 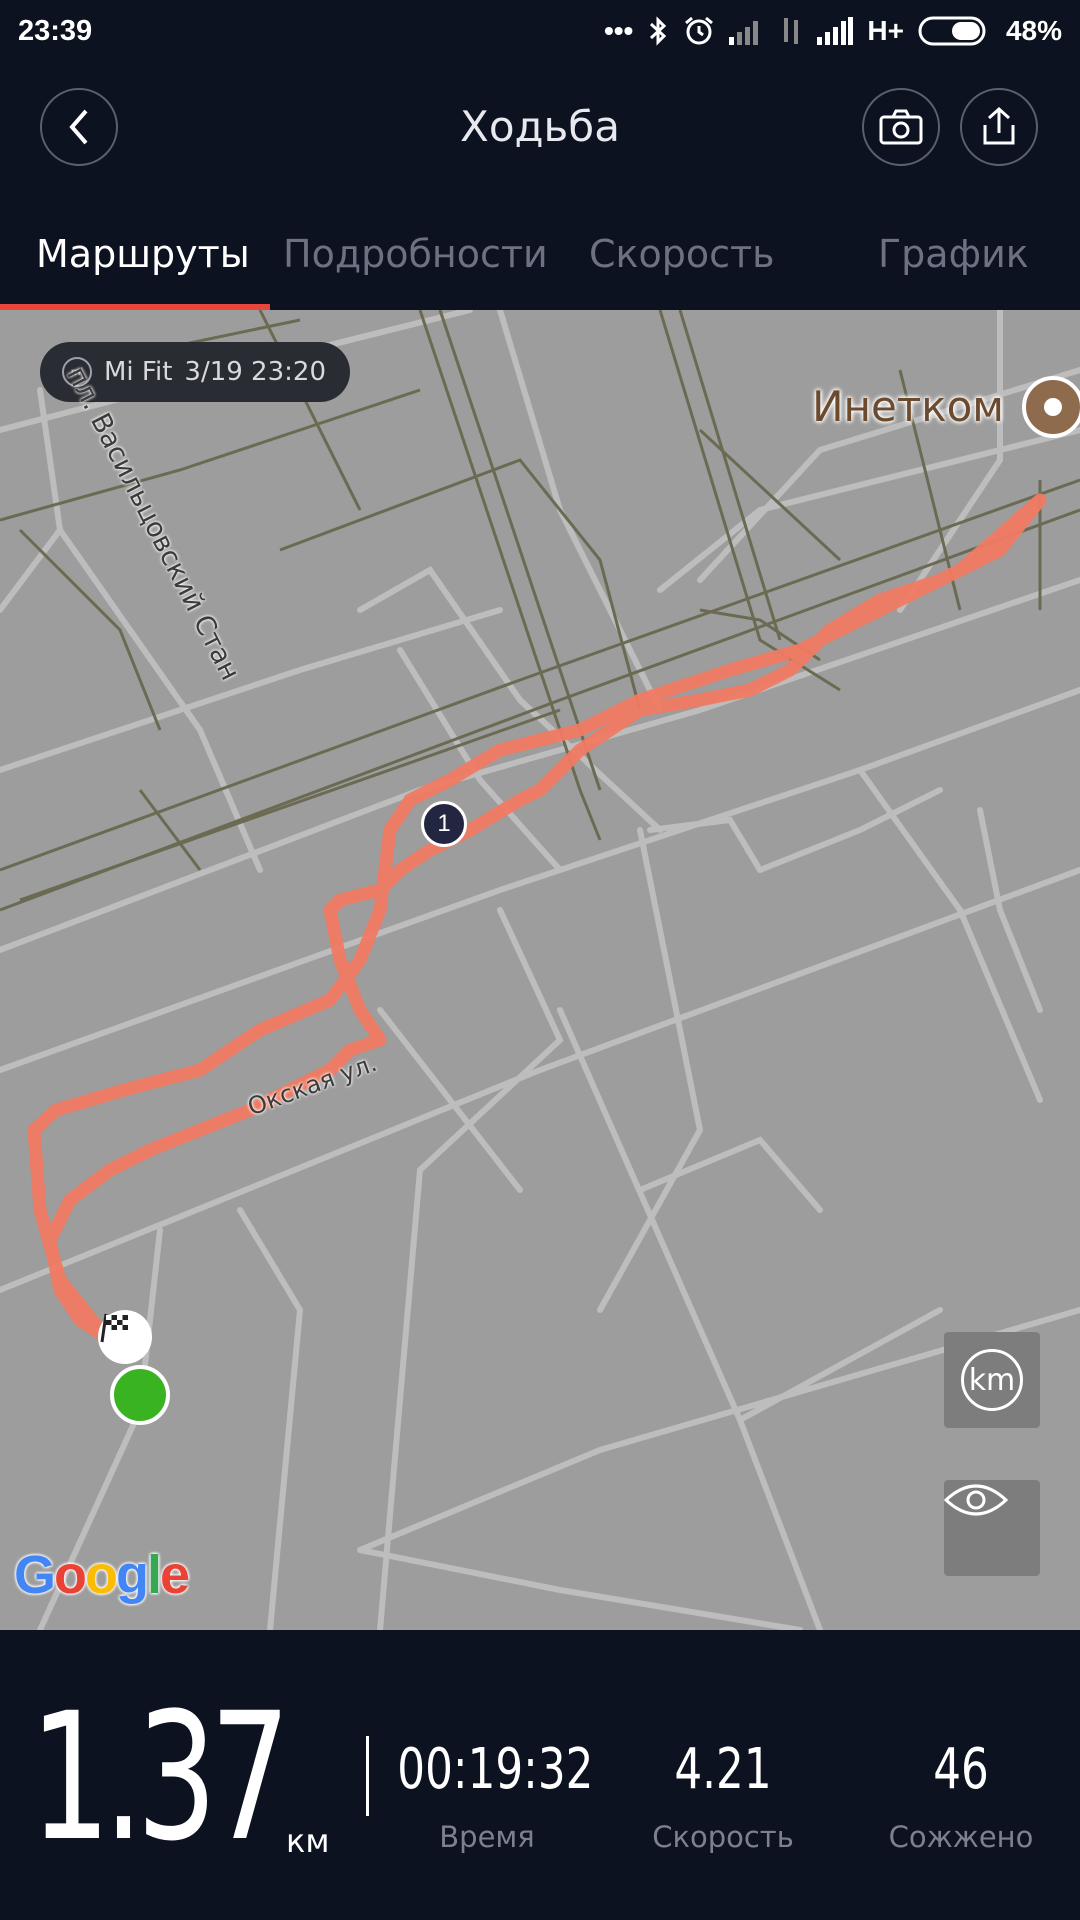 What do you see at coordinates (138, 372) in the screenshot?
I see `source-app: Mi Fit` at bounding box center [138, 372].